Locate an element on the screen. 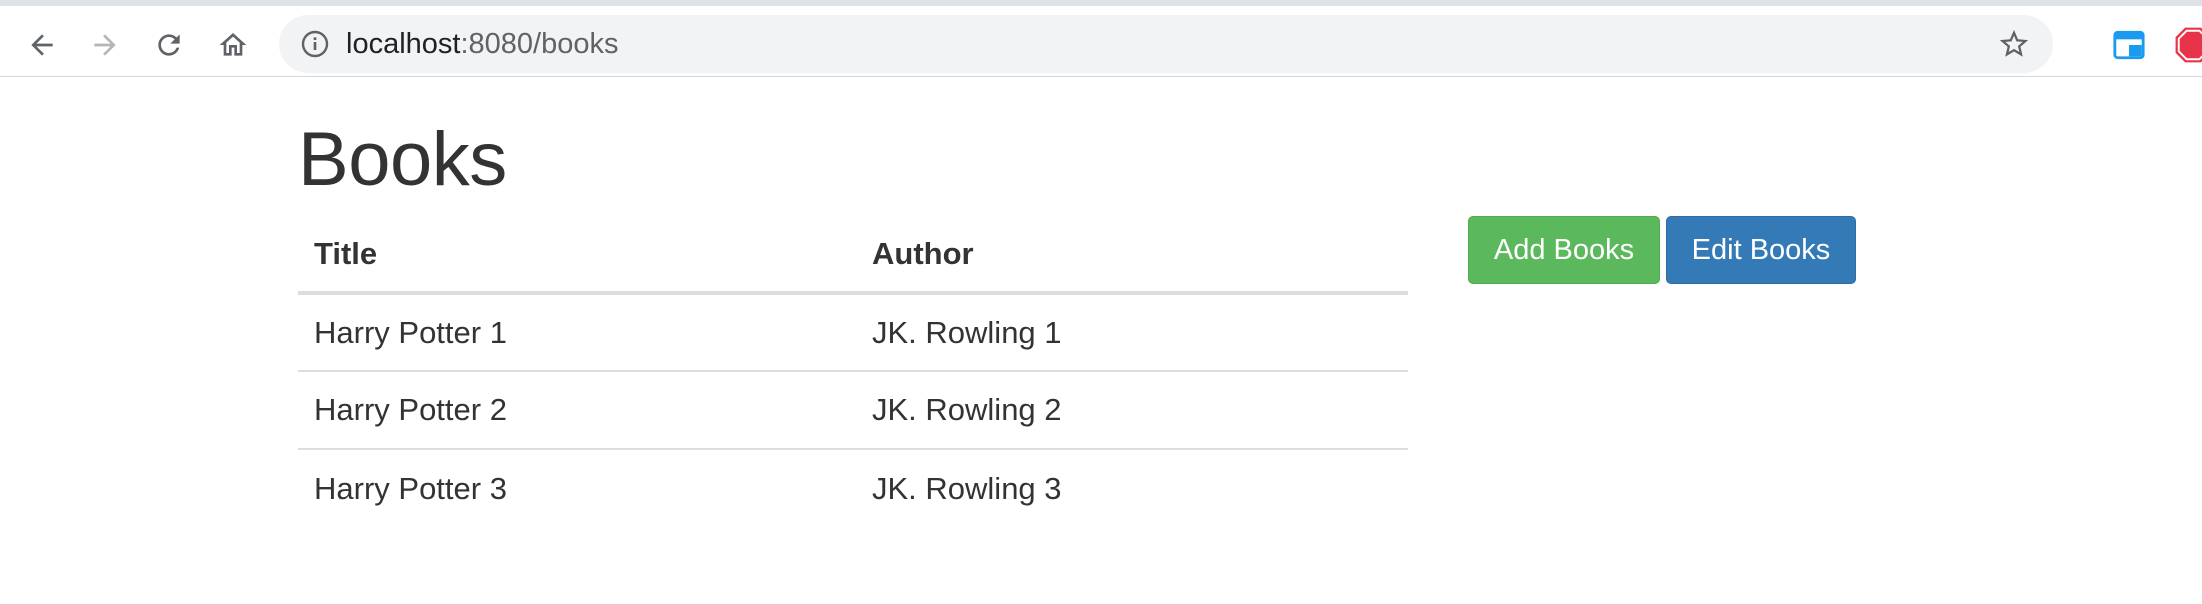 The width and height of the screenshot is (2202, 604). edit-books-button: Edit Books is located at coordinates (1761, 250).